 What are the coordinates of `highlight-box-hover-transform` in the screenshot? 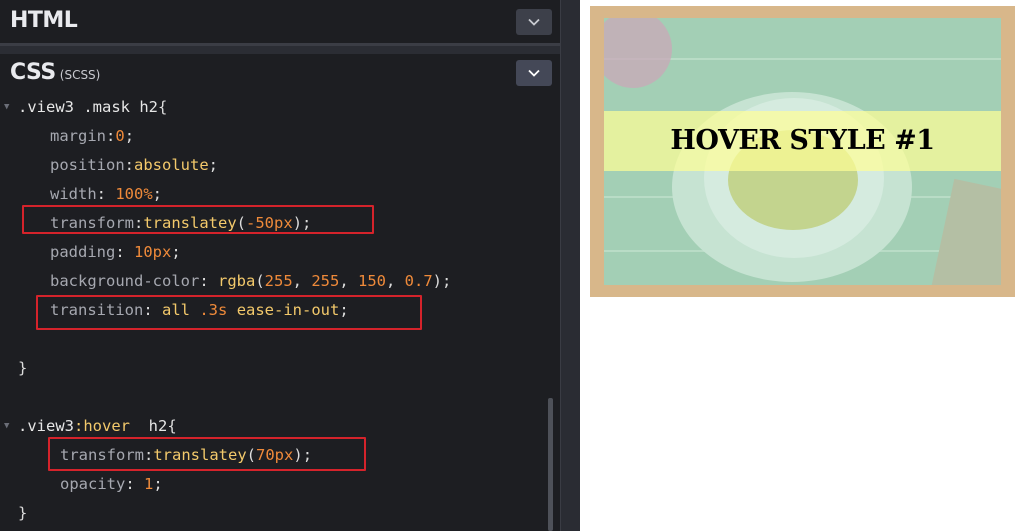 It's located at (207, 454).